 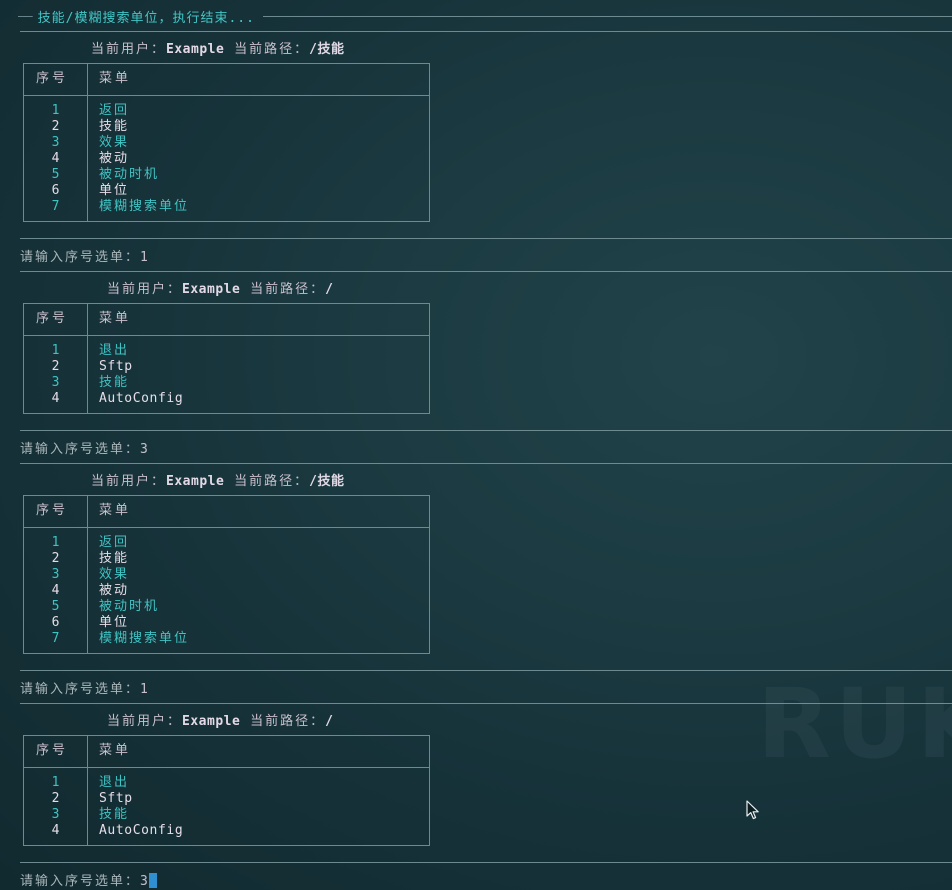 What do you see at coordinates (129, 606) in the screenshot?
I see `menu-item-label: 被动时机` at bounding box center [129, 606].